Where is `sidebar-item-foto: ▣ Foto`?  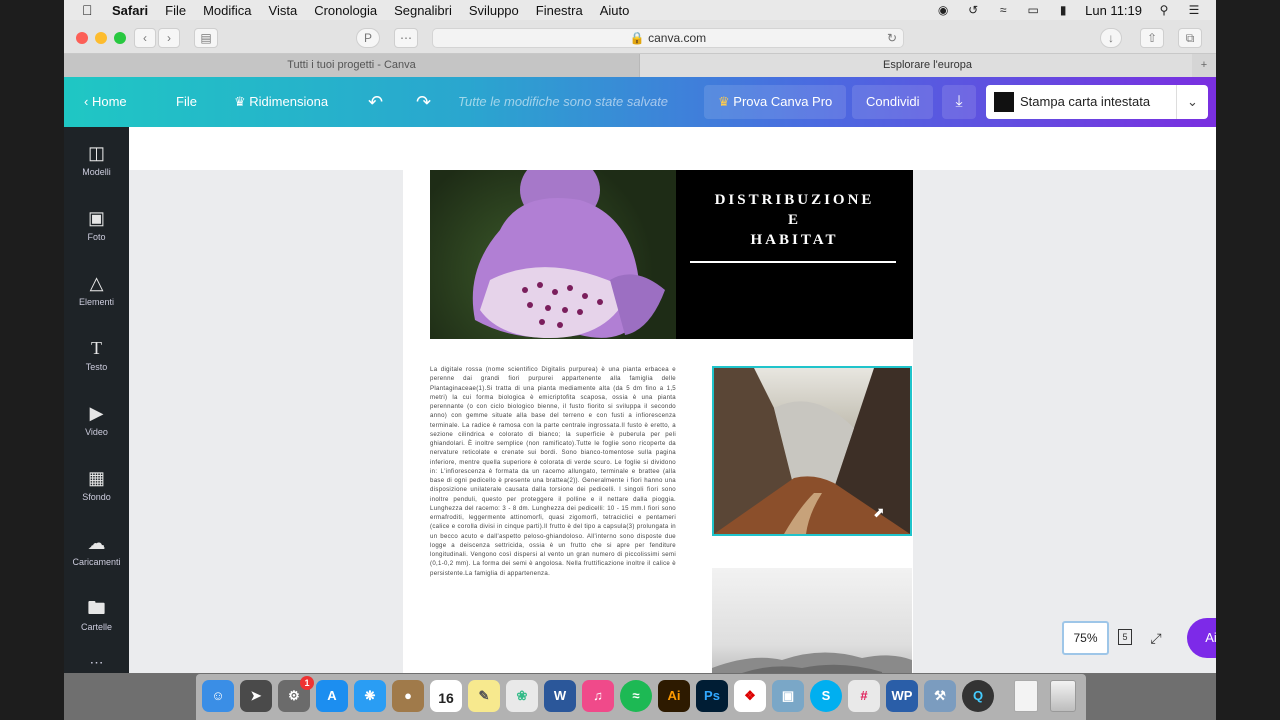 sidebar-item-foto: ▣ Foto is located at coordinates (96, 234).